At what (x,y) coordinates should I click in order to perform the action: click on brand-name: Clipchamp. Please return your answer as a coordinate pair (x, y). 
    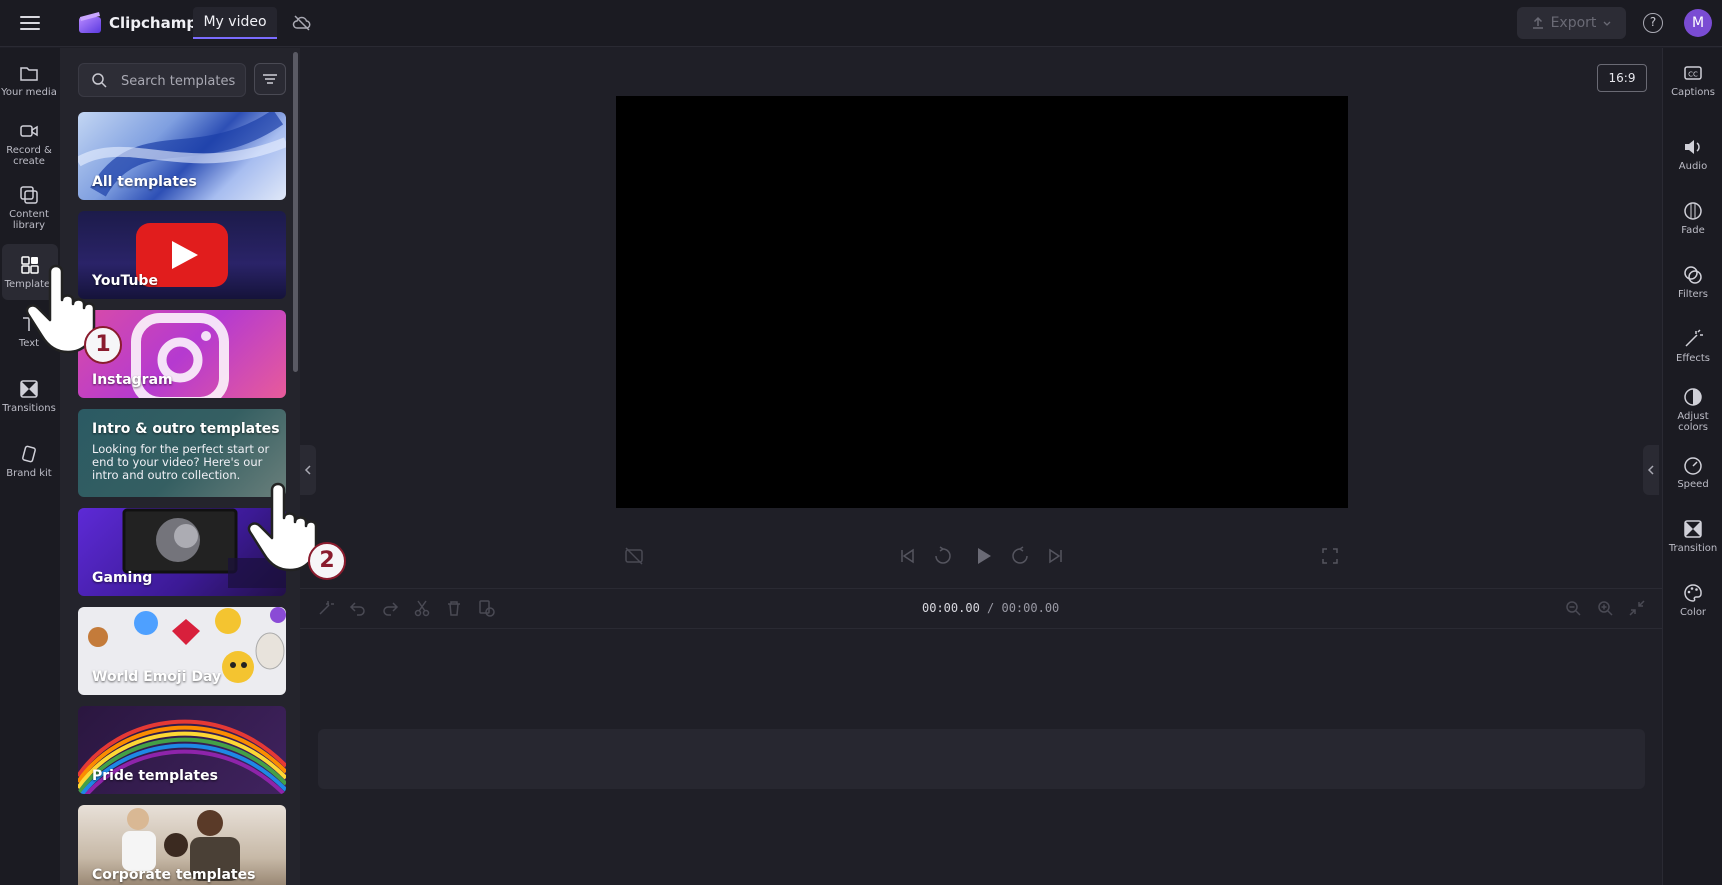
    Looking at the image, I should click on (153, 23).